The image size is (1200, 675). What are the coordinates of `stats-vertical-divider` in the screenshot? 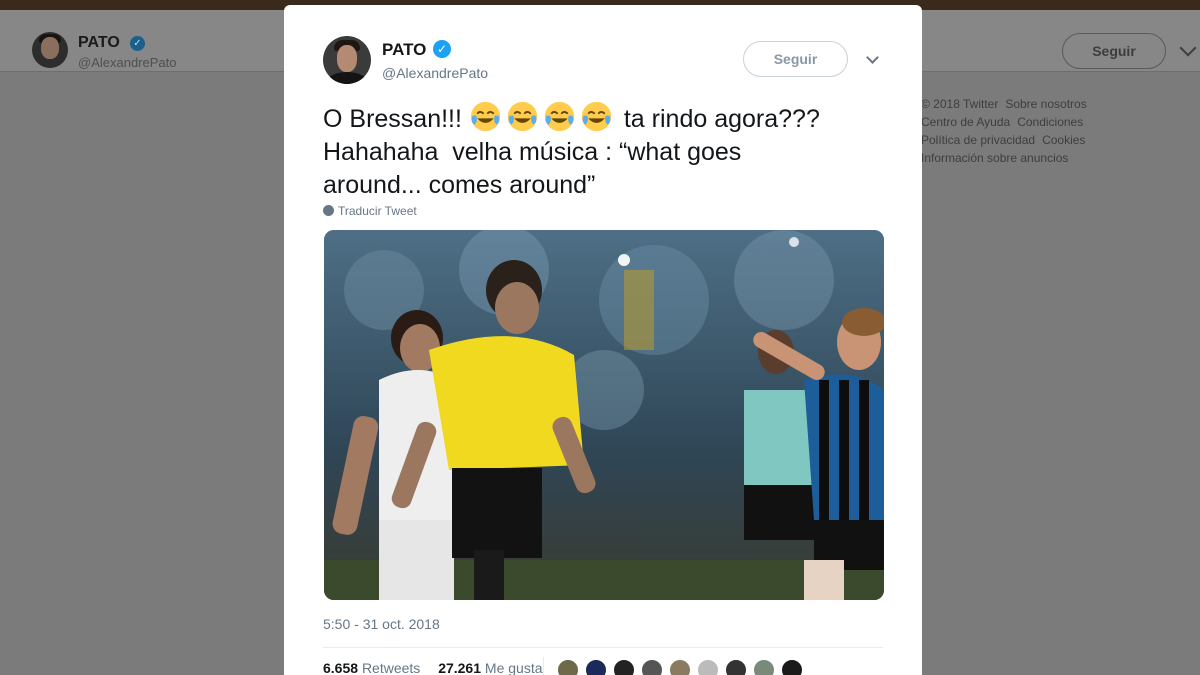 It's located at (543, 666).